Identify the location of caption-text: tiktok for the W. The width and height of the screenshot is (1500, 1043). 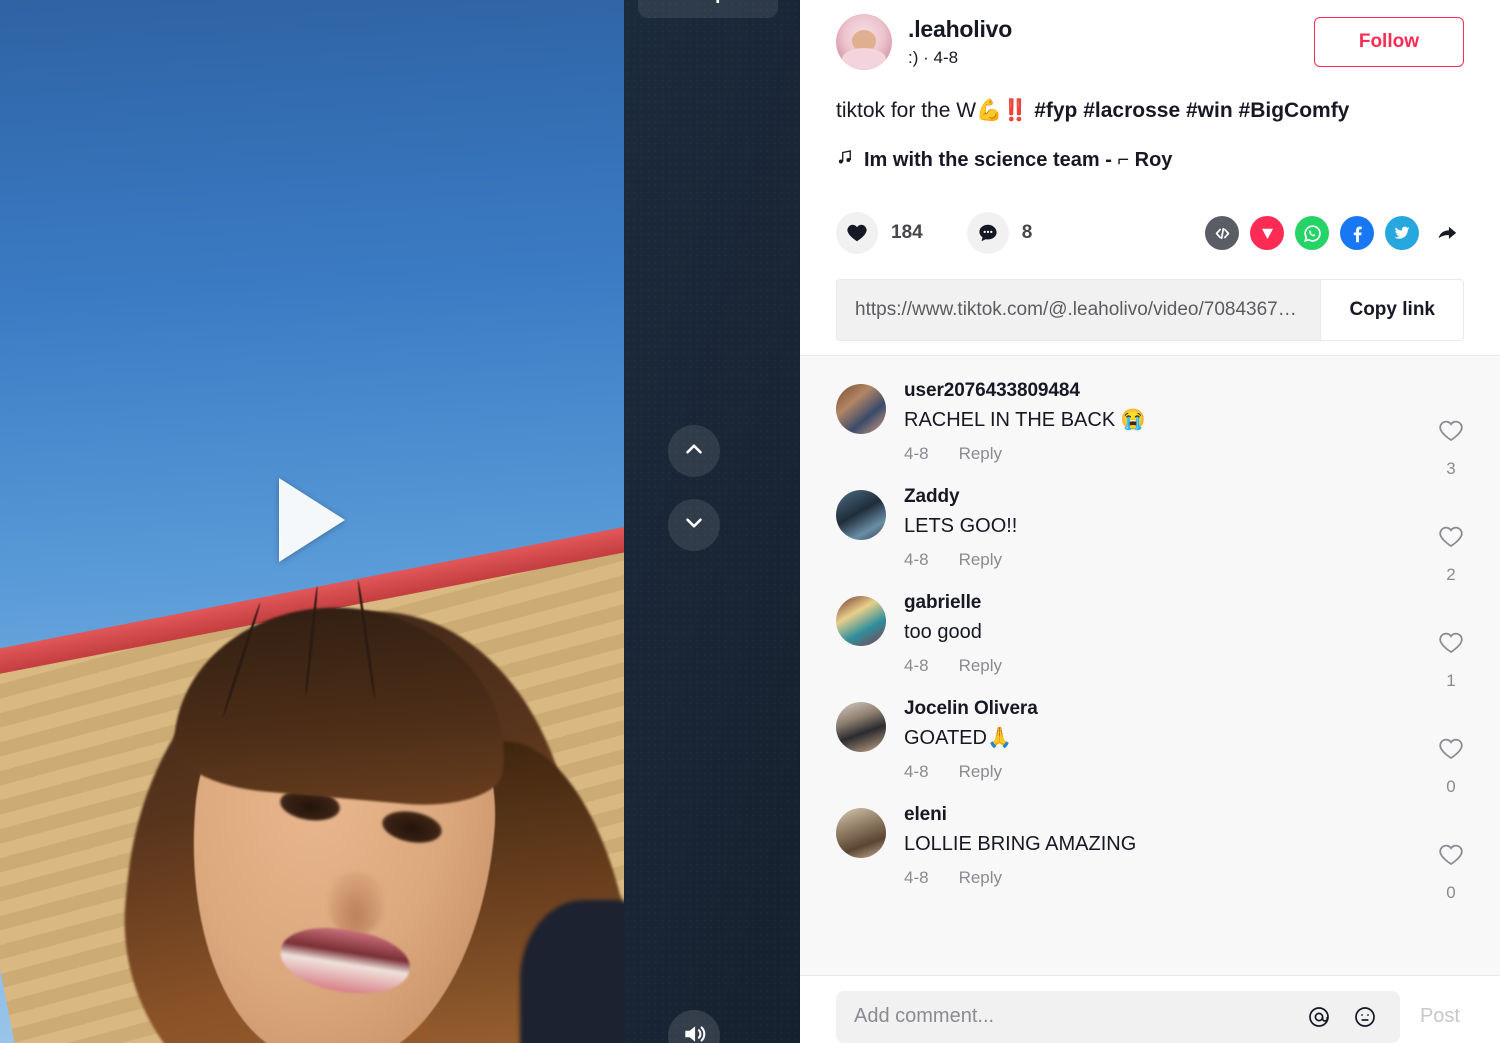
(906, 110).